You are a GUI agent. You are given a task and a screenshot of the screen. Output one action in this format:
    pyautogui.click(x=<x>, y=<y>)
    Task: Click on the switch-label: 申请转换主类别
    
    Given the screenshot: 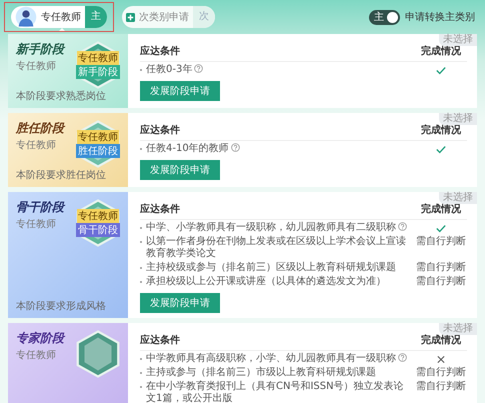 What is the action you would take?
    pyautogui.click(x=440, y=17)
    